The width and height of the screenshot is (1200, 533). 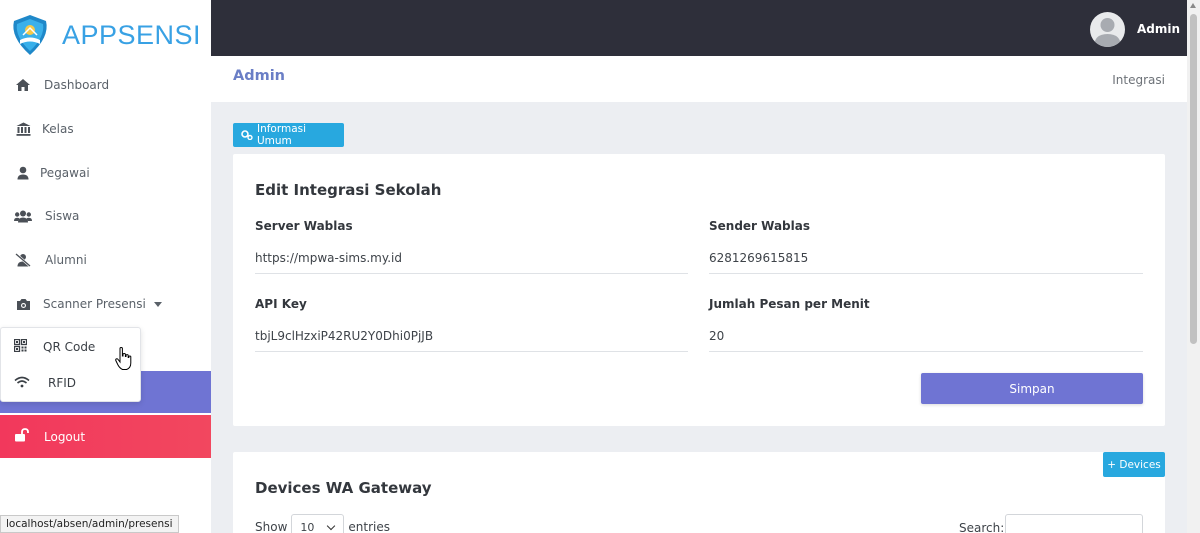 What do you see at coordinates (89, 524) in the screenshot?
I see `browser-status-url: localhost/absen/admin/presensi` at bounding box center [89, 524].